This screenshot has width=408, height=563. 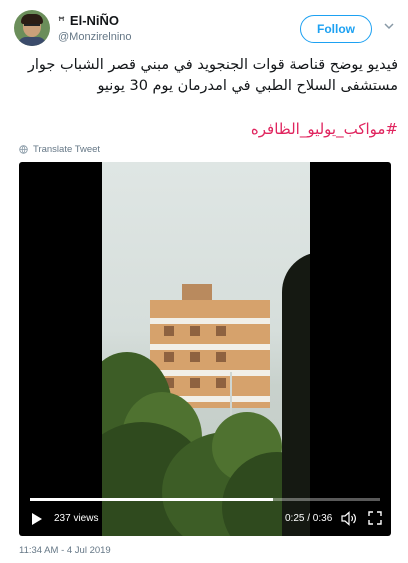 I want to click on name-prefix-glyph: ꟸ, so click(x=61, y=20).